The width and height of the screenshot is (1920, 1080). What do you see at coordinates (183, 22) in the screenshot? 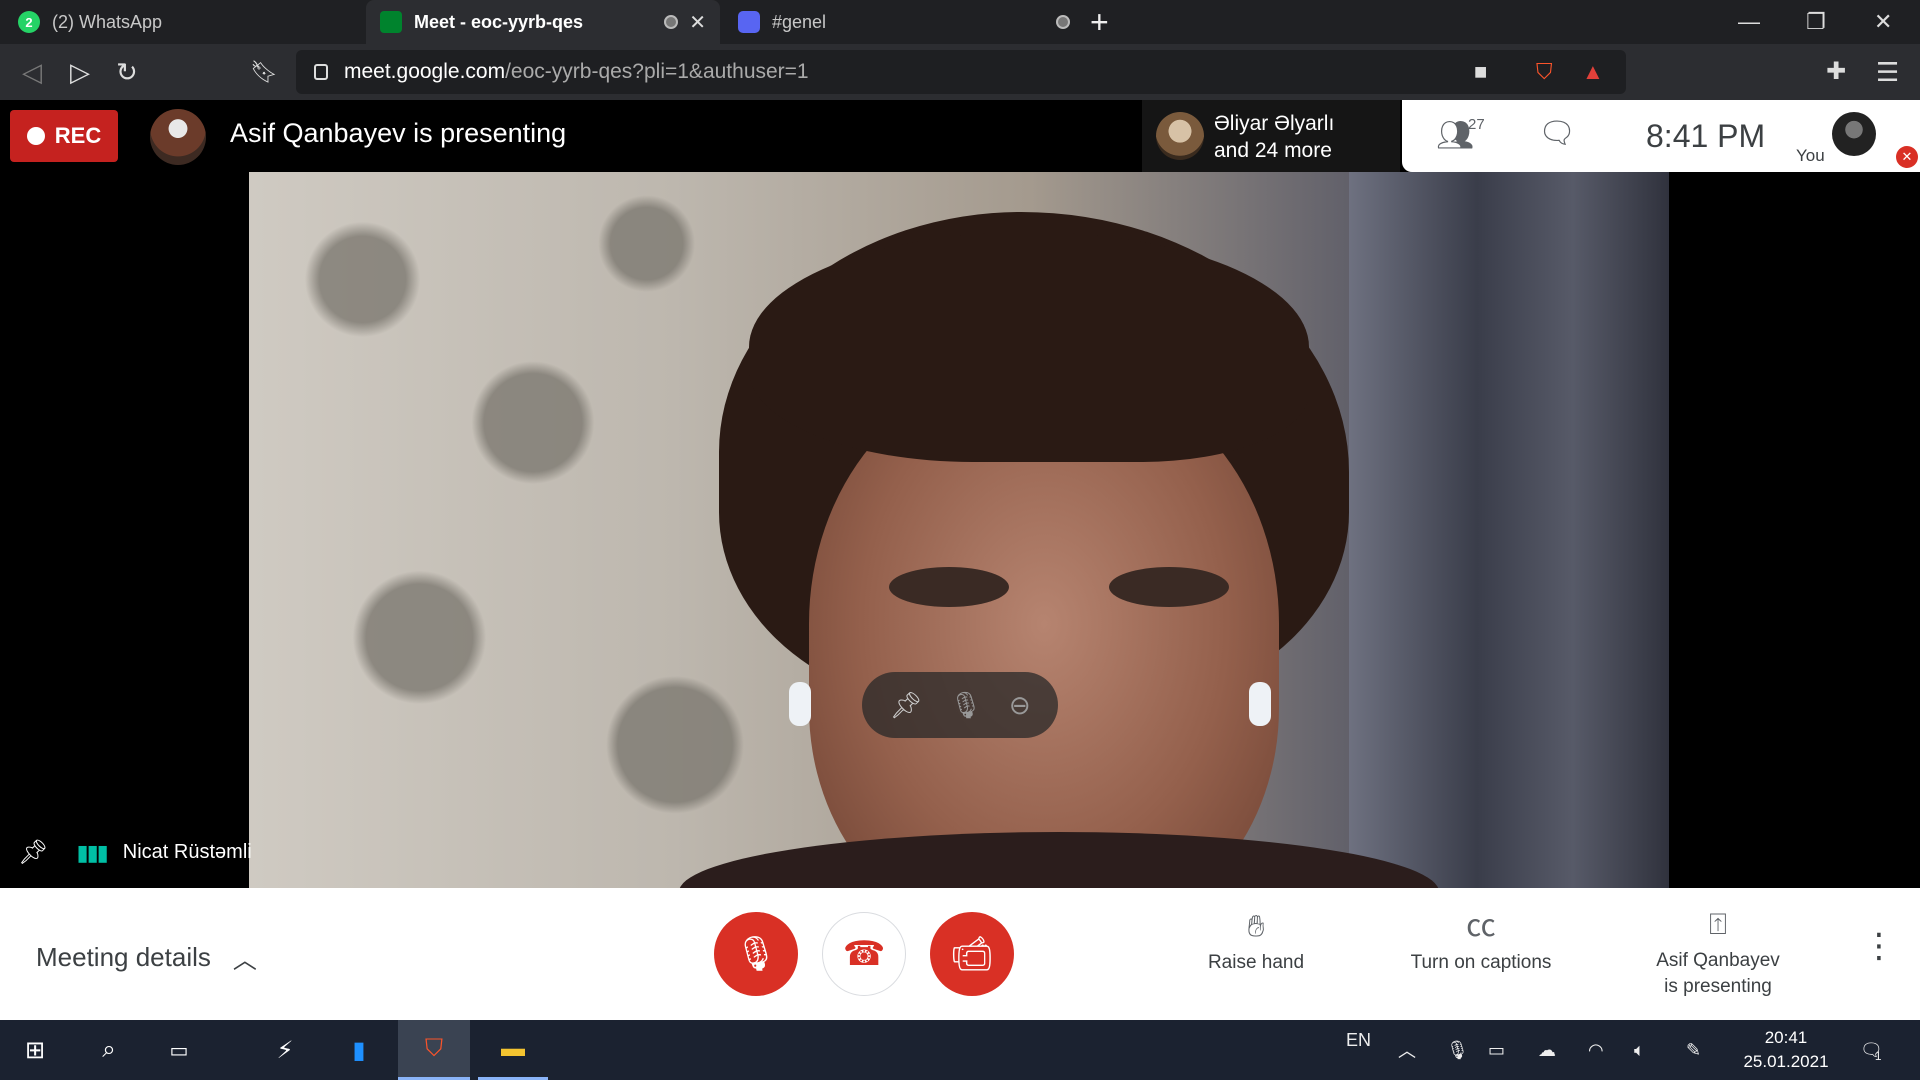
I see `tab-whatsapp: 2 (2) WhatsApp` at bounding box center [183, 22].